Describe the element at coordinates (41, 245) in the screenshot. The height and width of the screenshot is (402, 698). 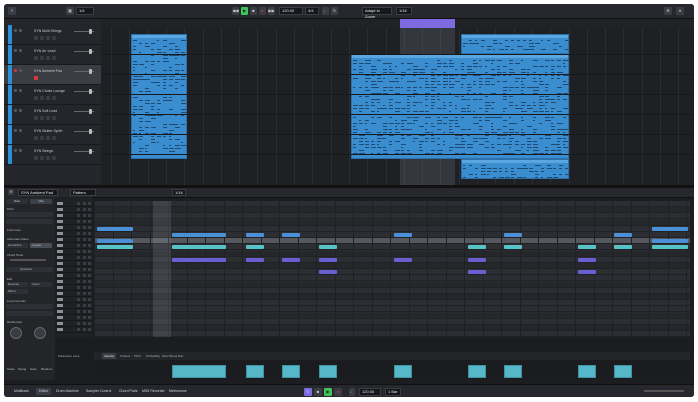
I see `legato-button: Legato` at that location.